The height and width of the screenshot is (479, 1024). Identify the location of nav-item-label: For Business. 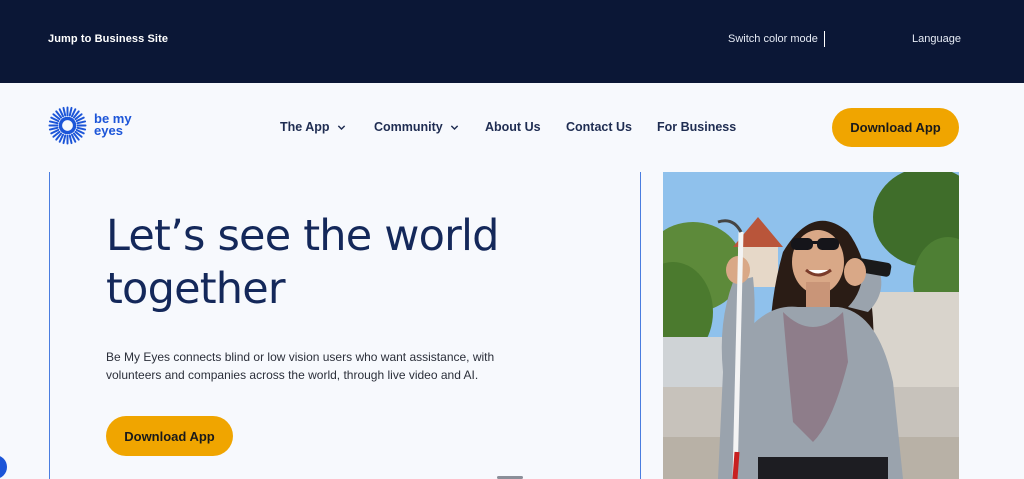
(697, 127).